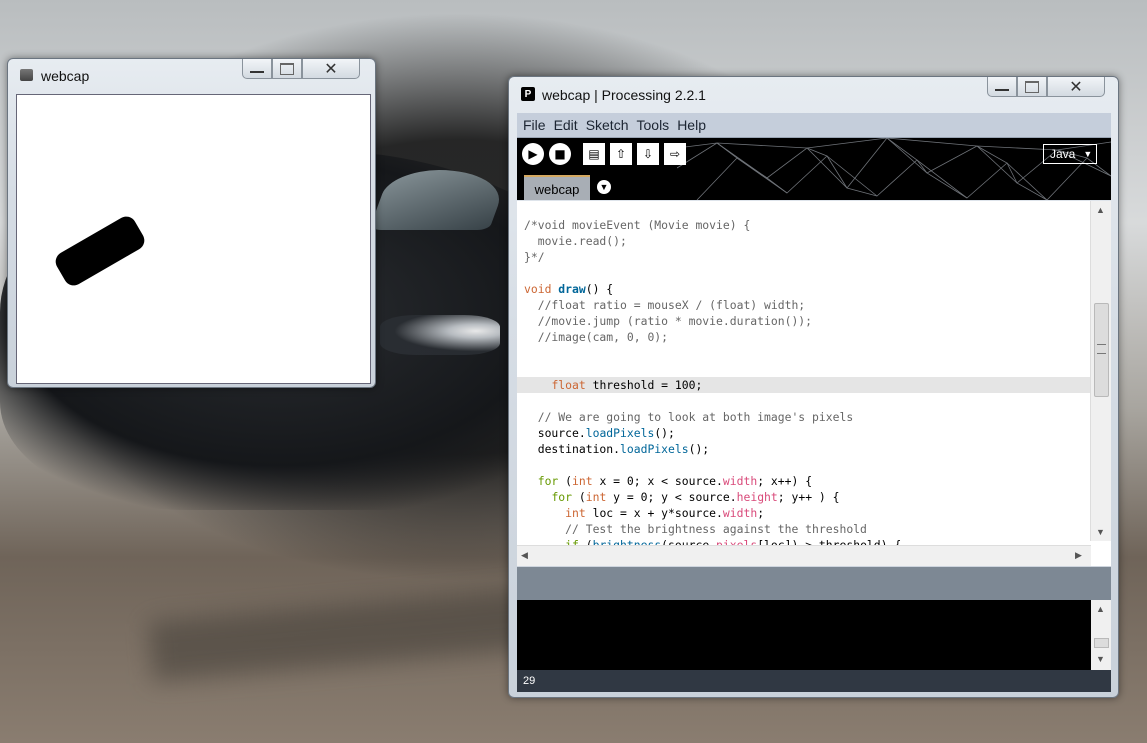 The height and width of the screenshot is (743, 1147). Describe the element at coordinates (1063, 154) in the screenshot. I see `mode-label: Java` at that location.